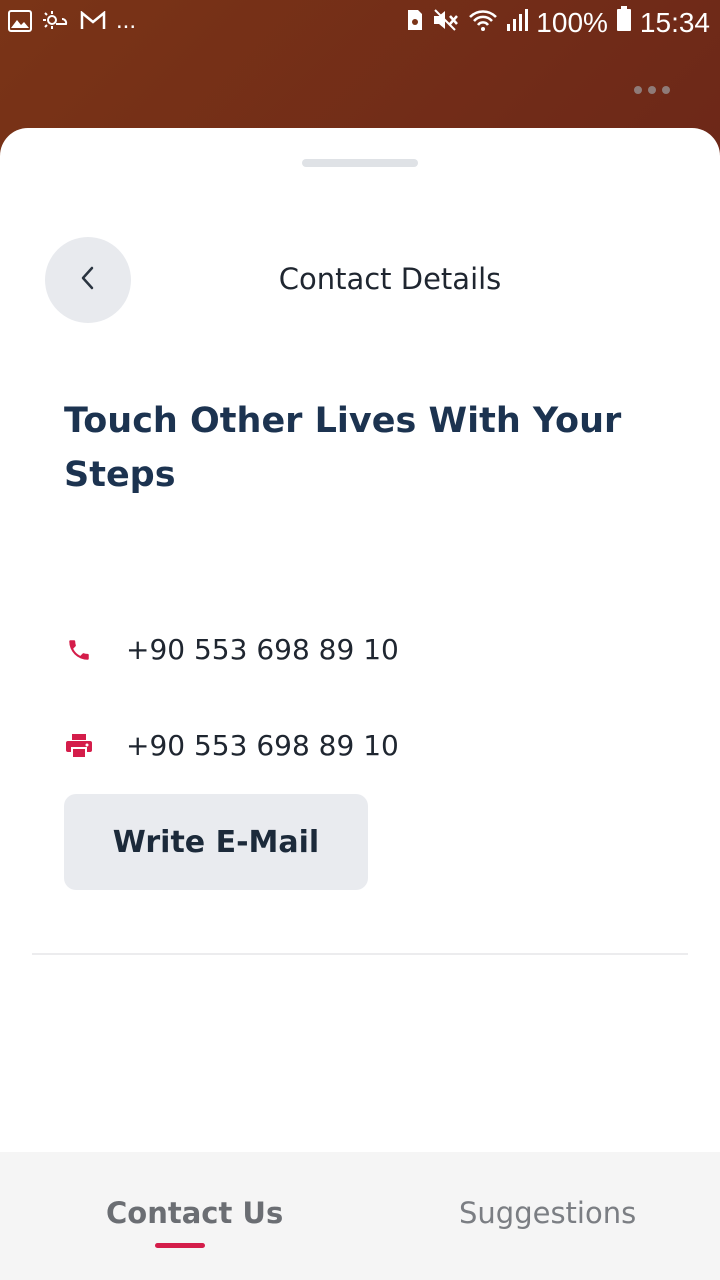 Image resolution: width=720 pixels, height=1280 pixels. I want to click on page-title: Contact Details, so click(390, 279).